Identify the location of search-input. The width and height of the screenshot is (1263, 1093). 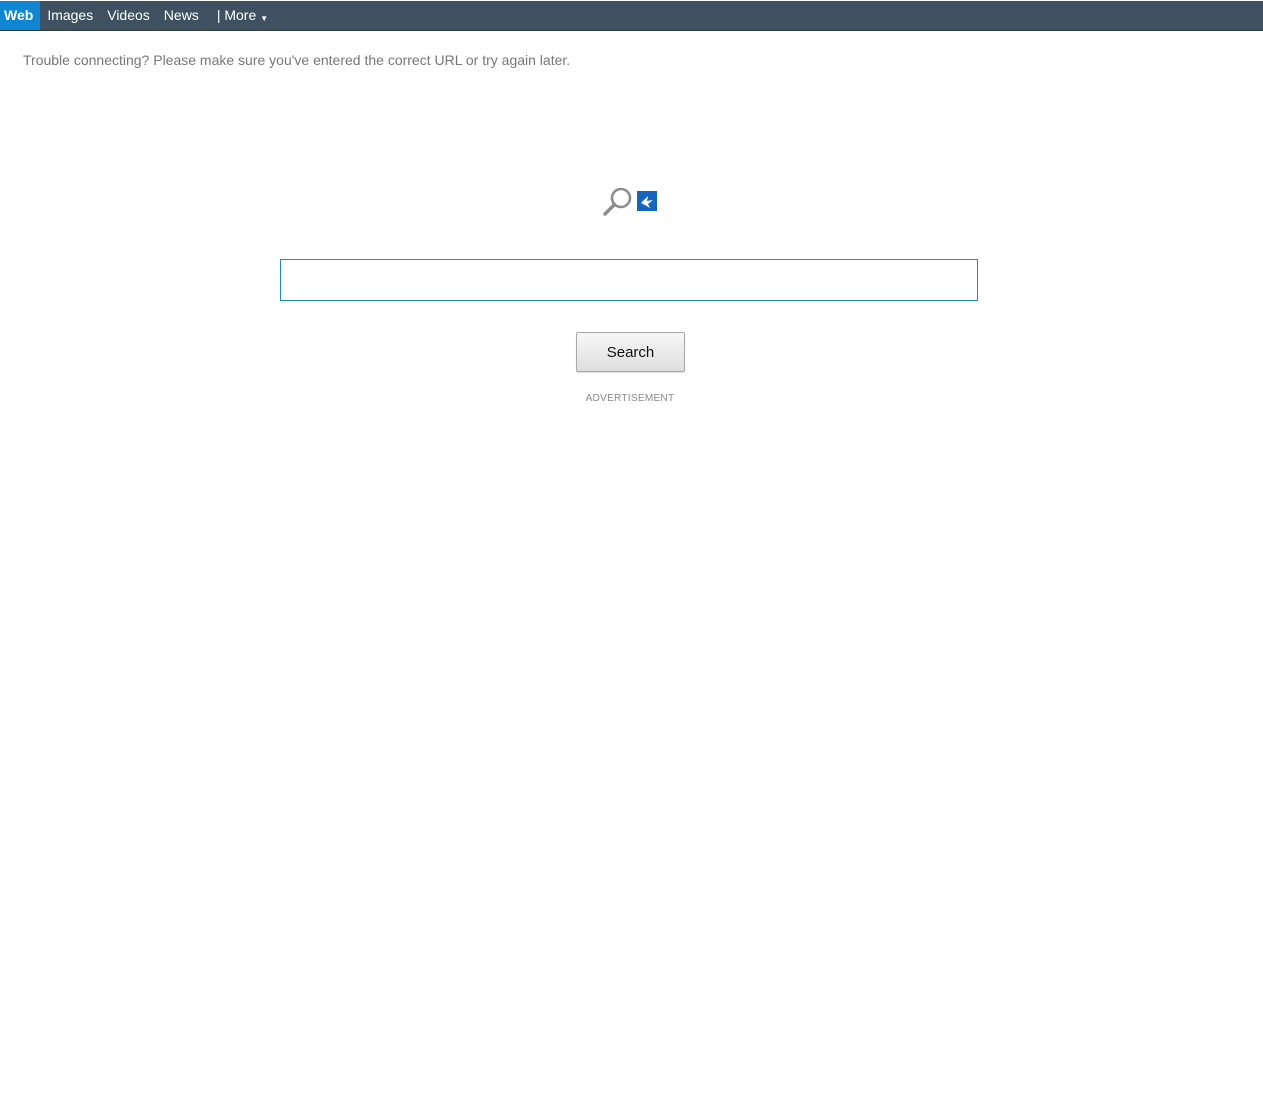
(629, 280).